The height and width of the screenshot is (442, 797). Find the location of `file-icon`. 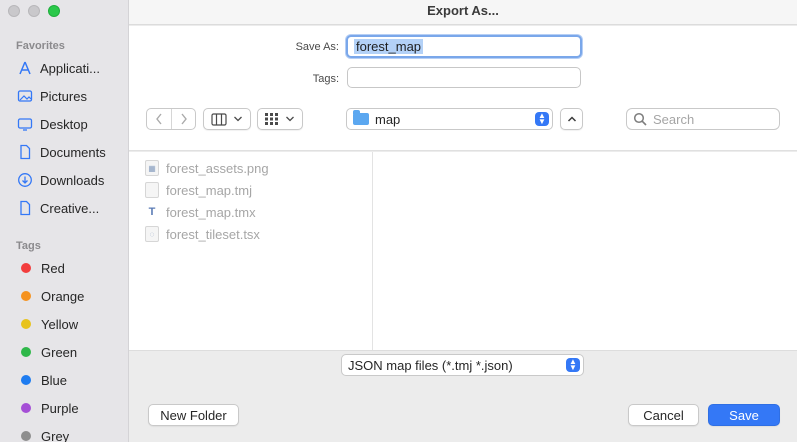

file-icon is located at coordinates (152, 190).